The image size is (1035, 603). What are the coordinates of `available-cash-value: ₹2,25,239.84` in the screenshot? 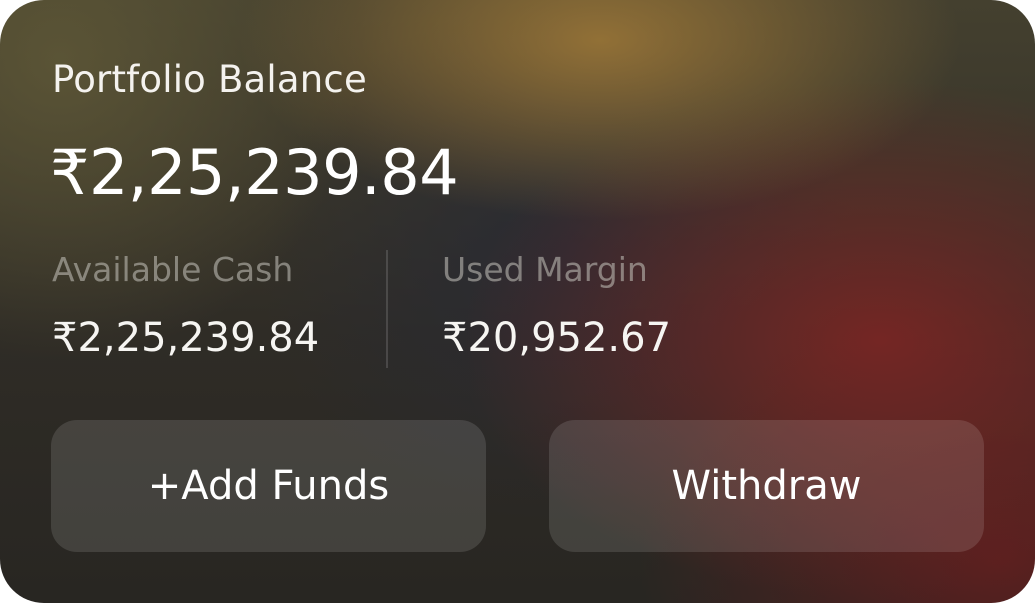 It's located at (186, 338).